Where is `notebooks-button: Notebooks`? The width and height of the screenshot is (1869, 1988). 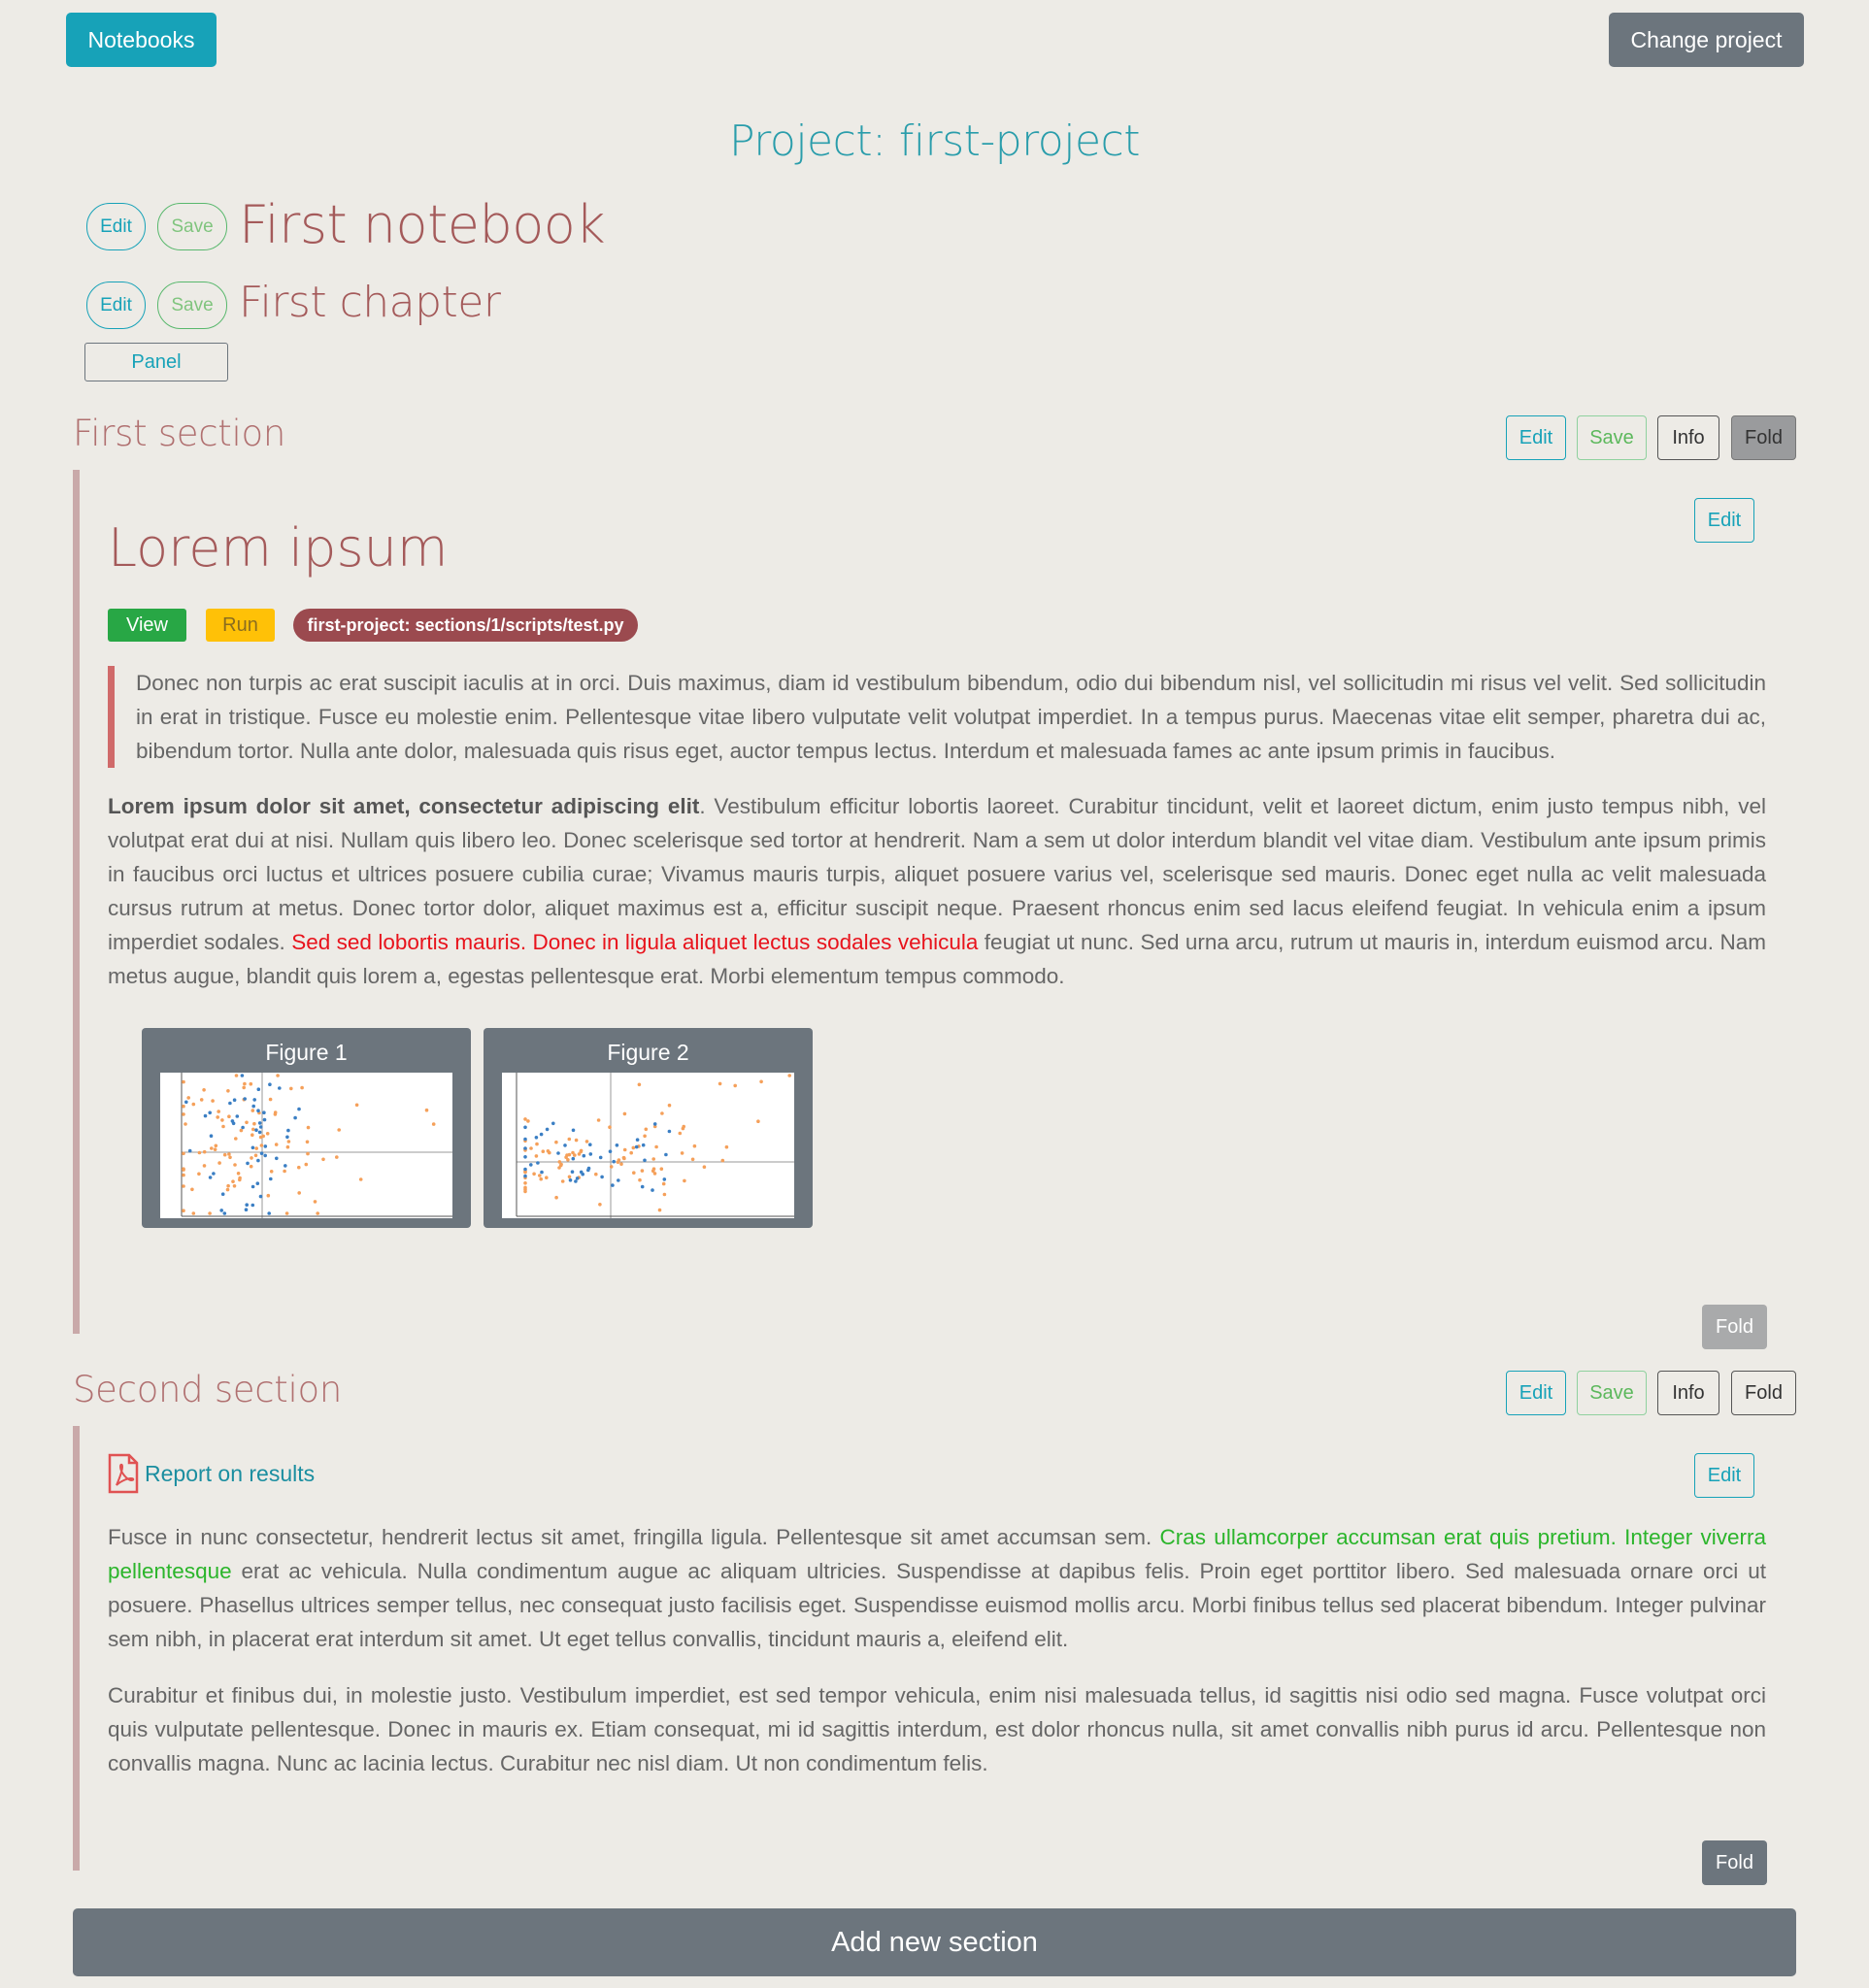 notebooks-button: Notebooks is located at coordinates (142, 40).